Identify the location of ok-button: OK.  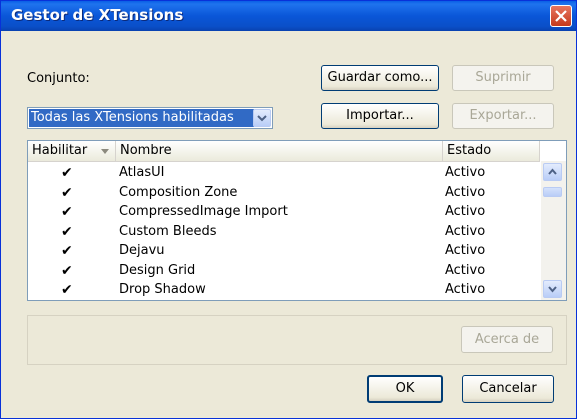
(405, 389).